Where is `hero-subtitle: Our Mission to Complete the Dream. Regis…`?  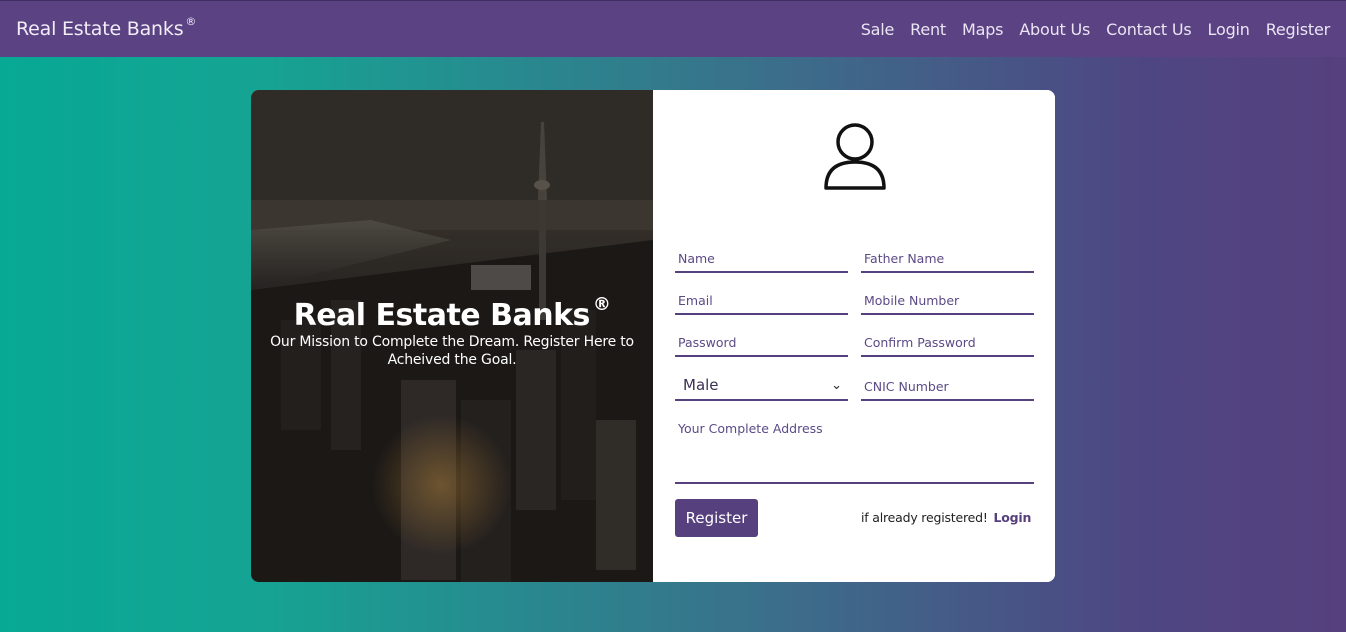 hero-subtitle: Our Mission to Complete the Dream. Regis… is located at coordinates (452, 351).